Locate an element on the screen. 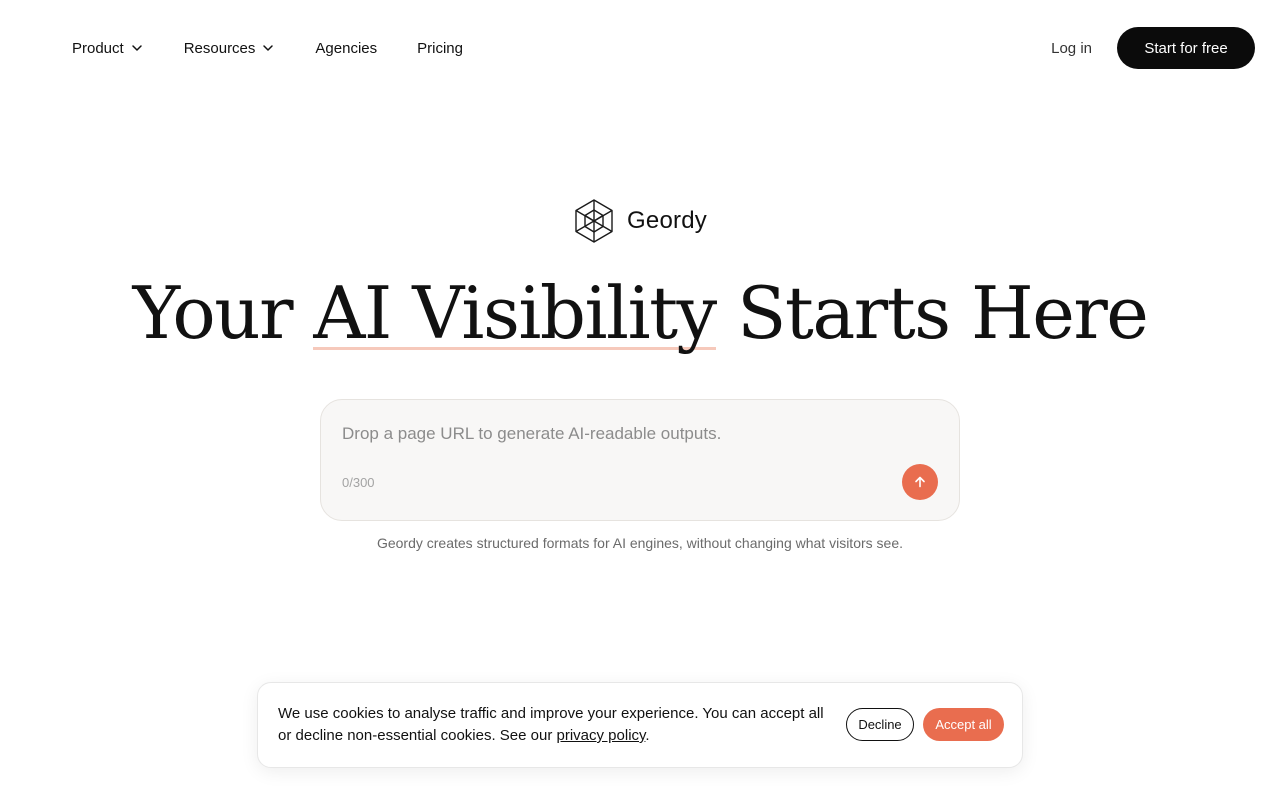 Image resolution: width=1280 pixels, height=800 pixels. nav-item-product: Product is located at coordinates (108, 48).